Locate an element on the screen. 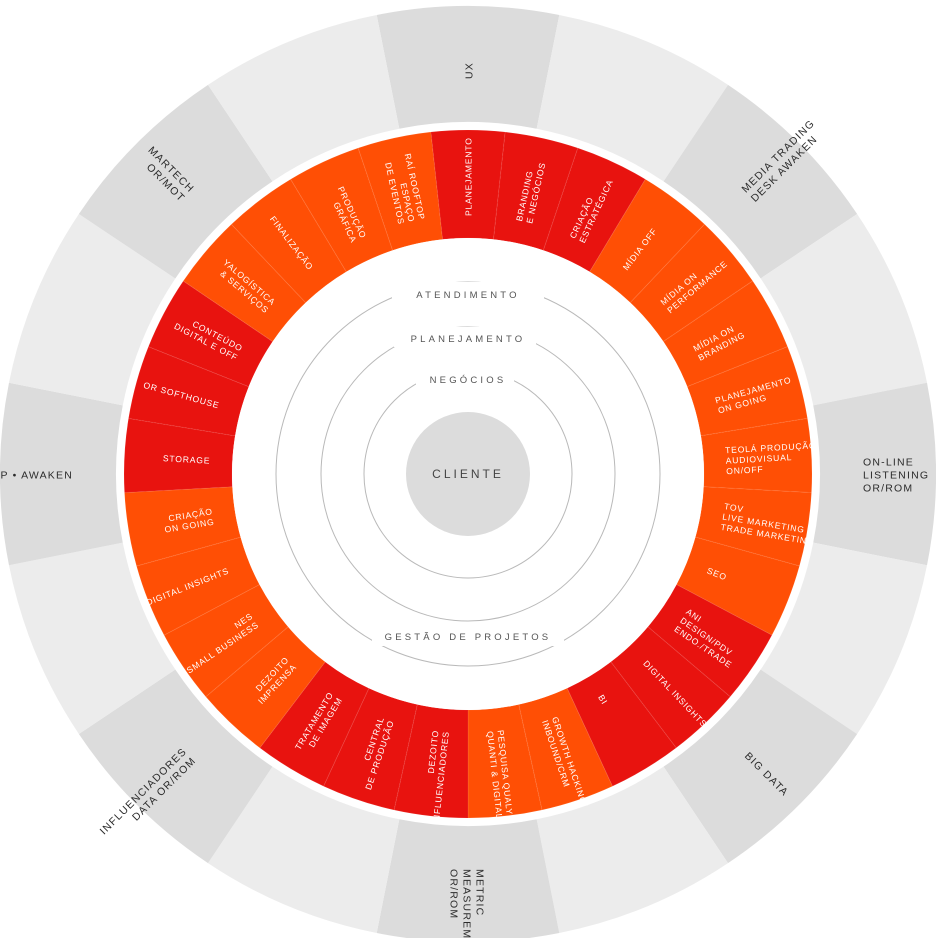 The image size is (936, 938). inner-segment-label: PLANEJAMENTO is located at coordinates (469, 176).